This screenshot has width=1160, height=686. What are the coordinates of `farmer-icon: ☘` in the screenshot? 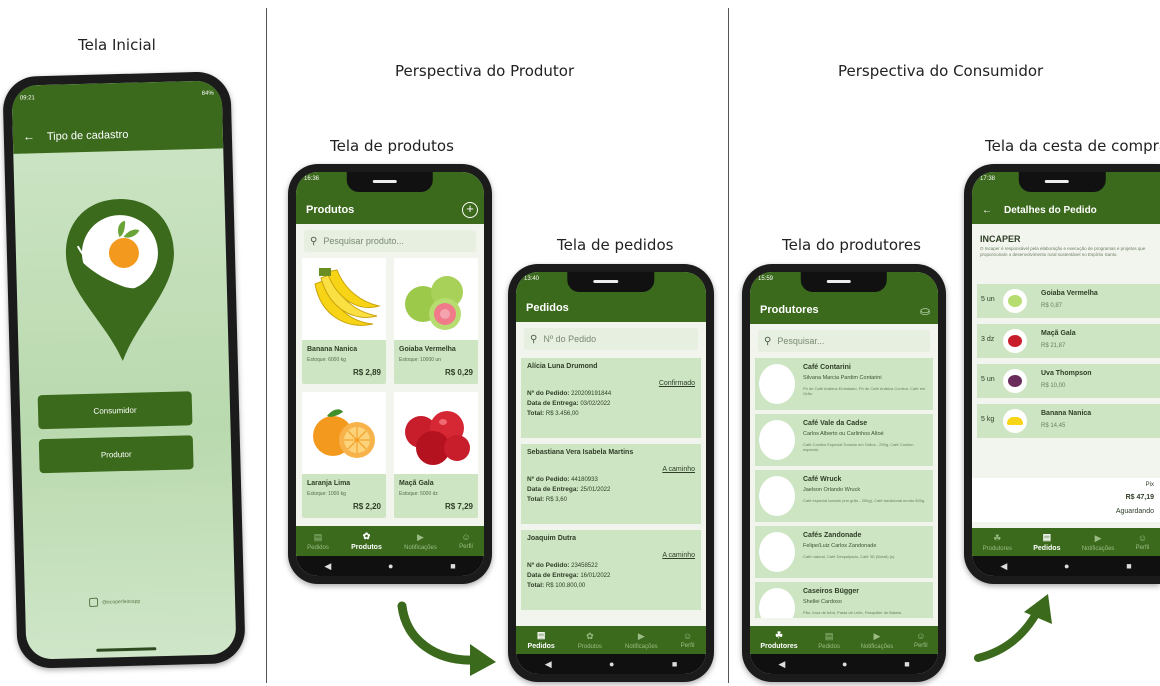 It's located at (779, 635).